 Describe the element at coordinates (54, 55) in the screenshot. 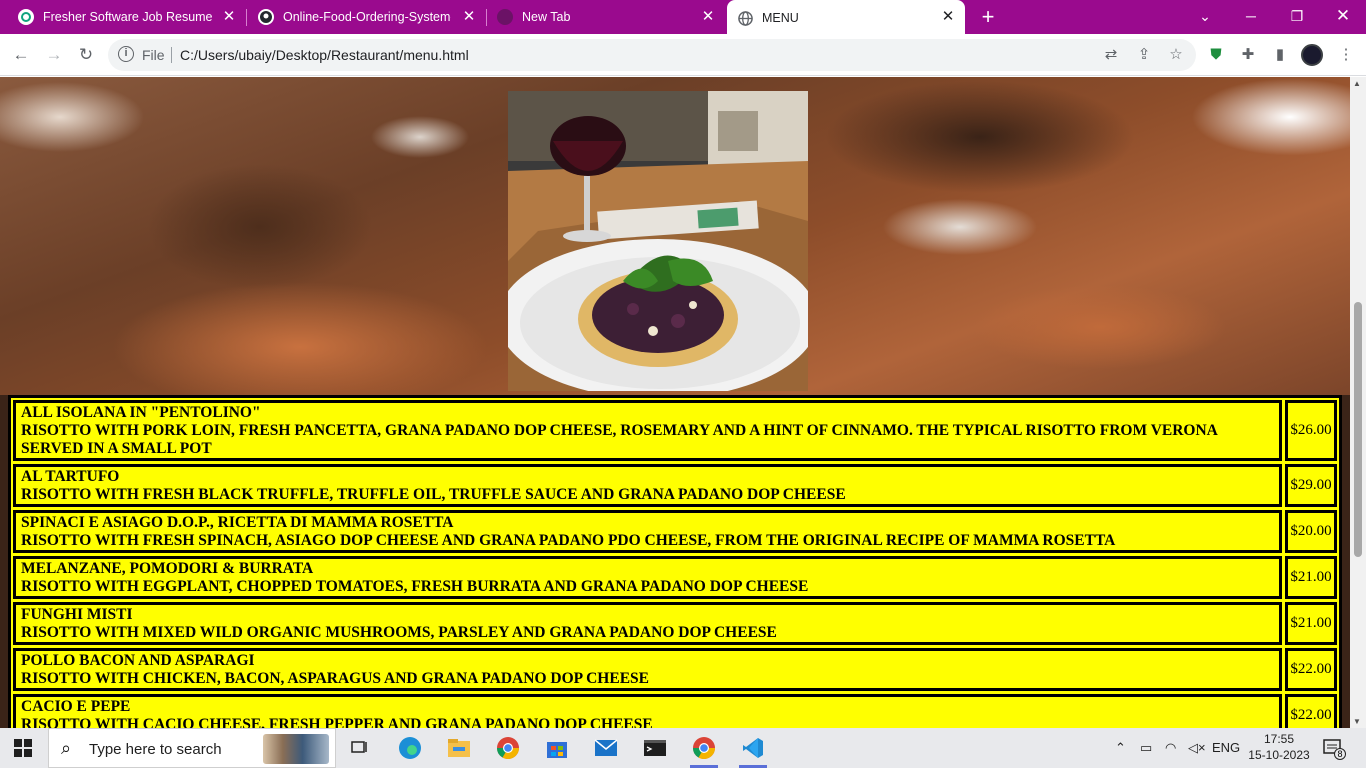

I see `forward-arrow-icon: →` at that location.